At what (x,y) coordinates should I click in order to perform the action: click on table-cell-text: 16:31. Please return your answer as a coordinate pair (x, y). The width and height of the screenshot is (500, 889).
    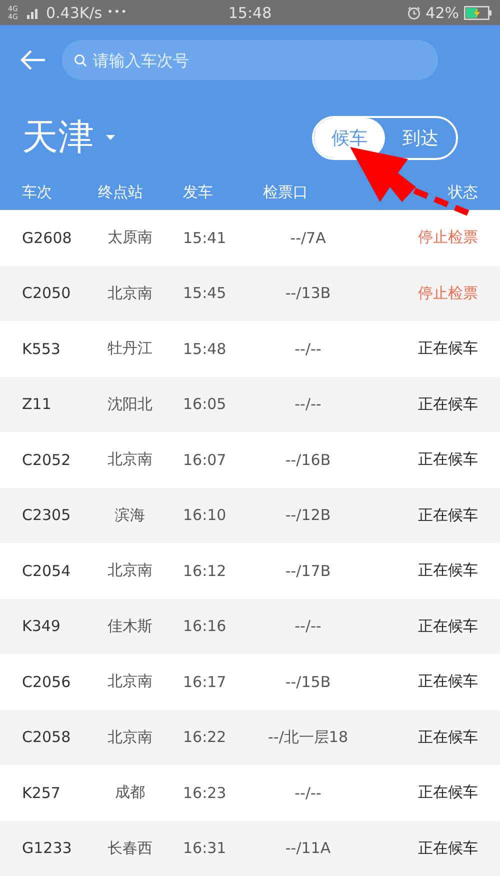
    Looking at the image, I should click on (205, 848).